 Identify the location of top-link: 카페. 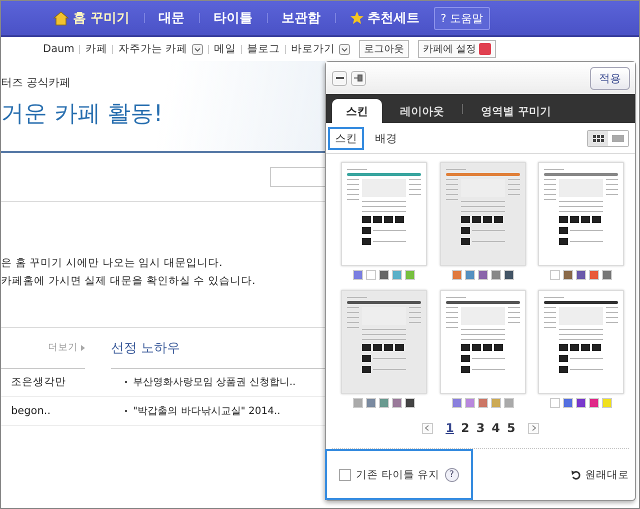
(96, 49).